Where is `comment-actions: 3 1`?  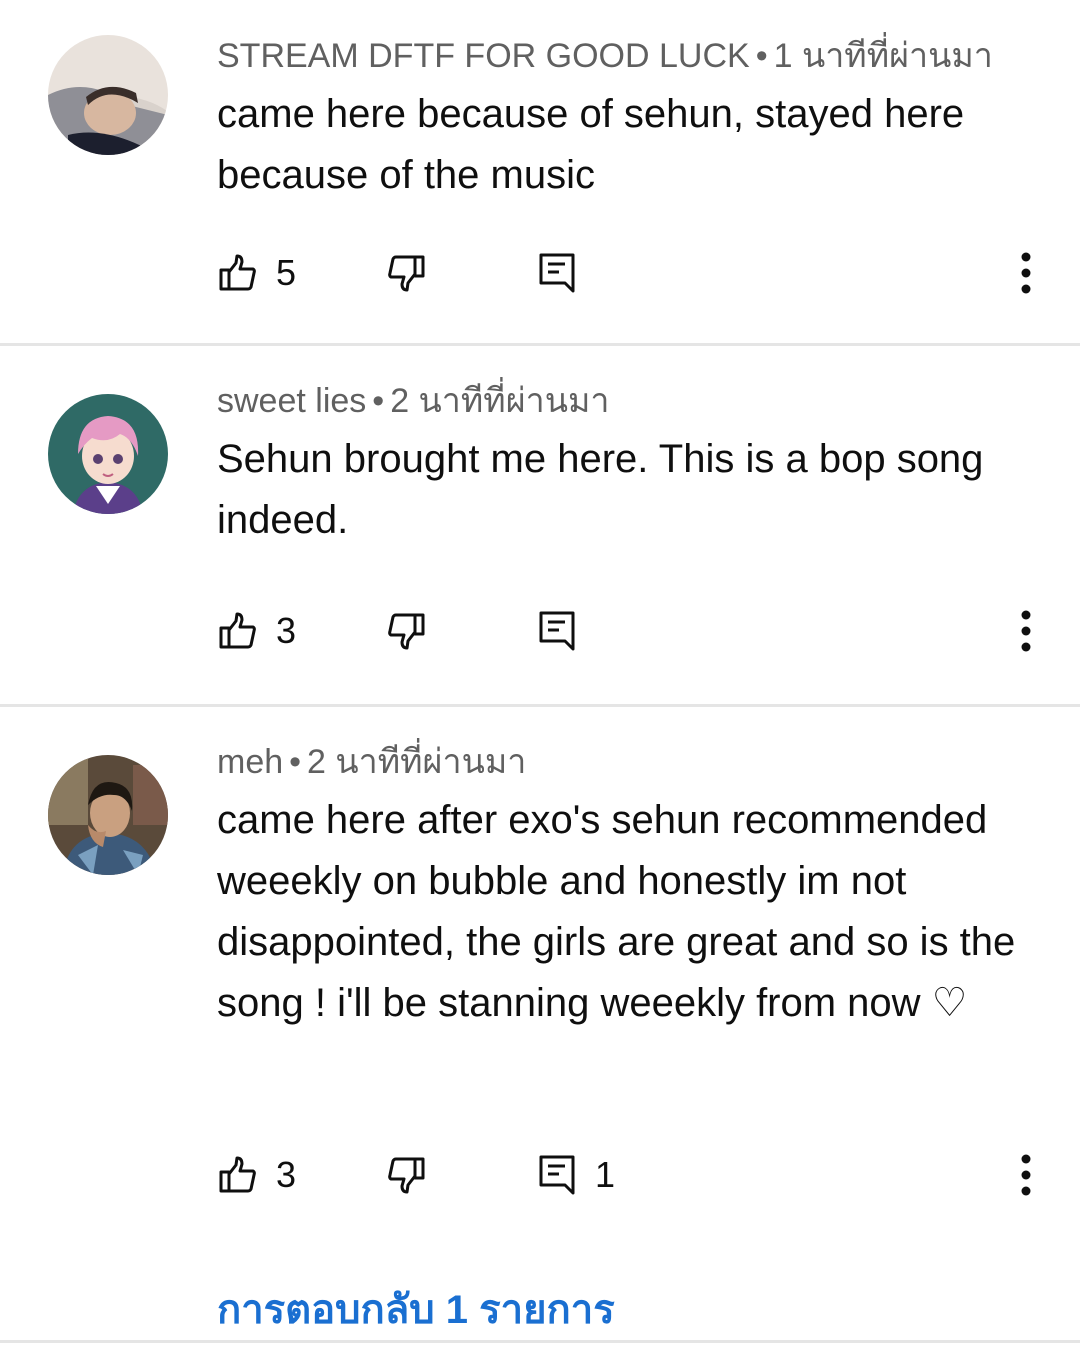 comment-actions: 3 1 is located at coordinates (540, 1175).